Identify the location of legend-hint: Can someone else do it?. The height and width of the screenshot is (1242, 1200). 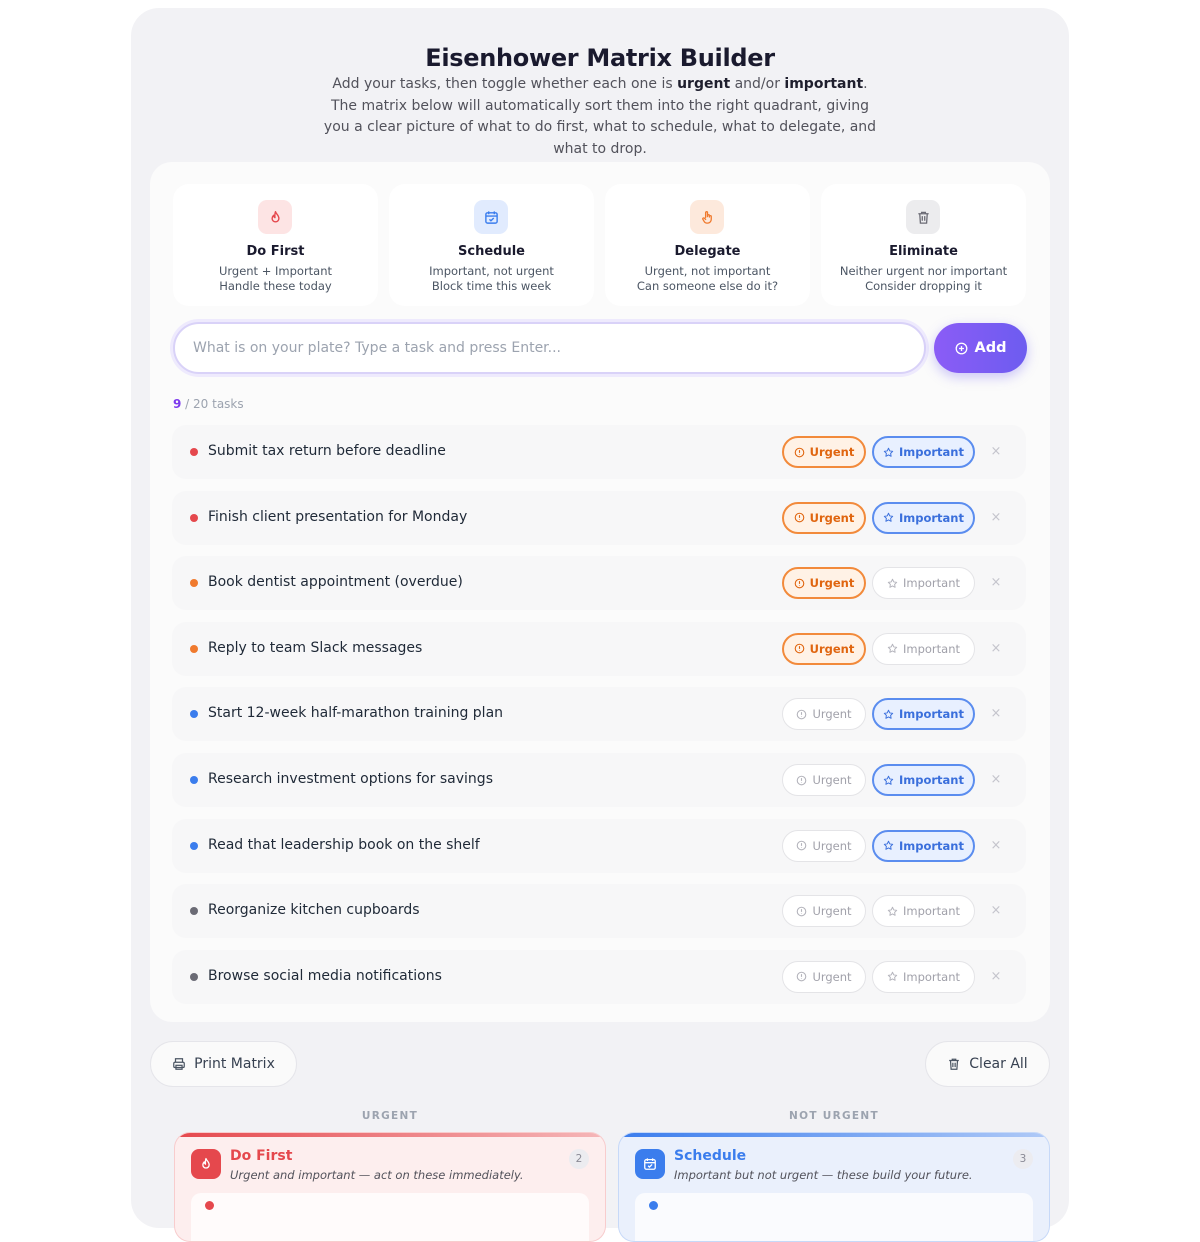
(707, 286).